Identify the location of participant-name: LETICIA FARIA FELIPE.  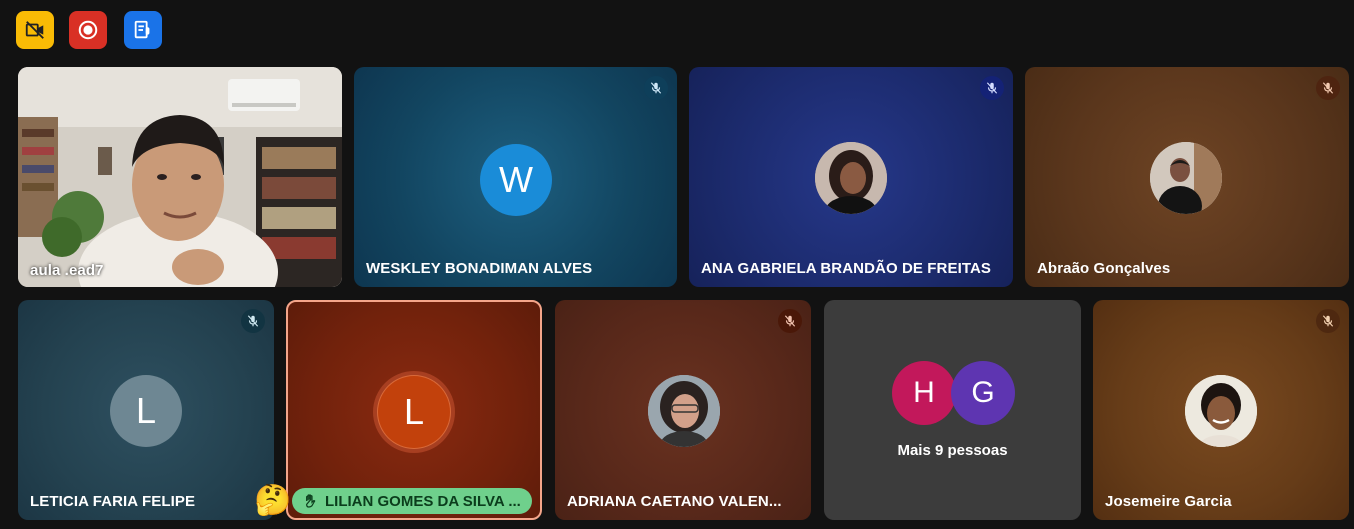
(113, 501).